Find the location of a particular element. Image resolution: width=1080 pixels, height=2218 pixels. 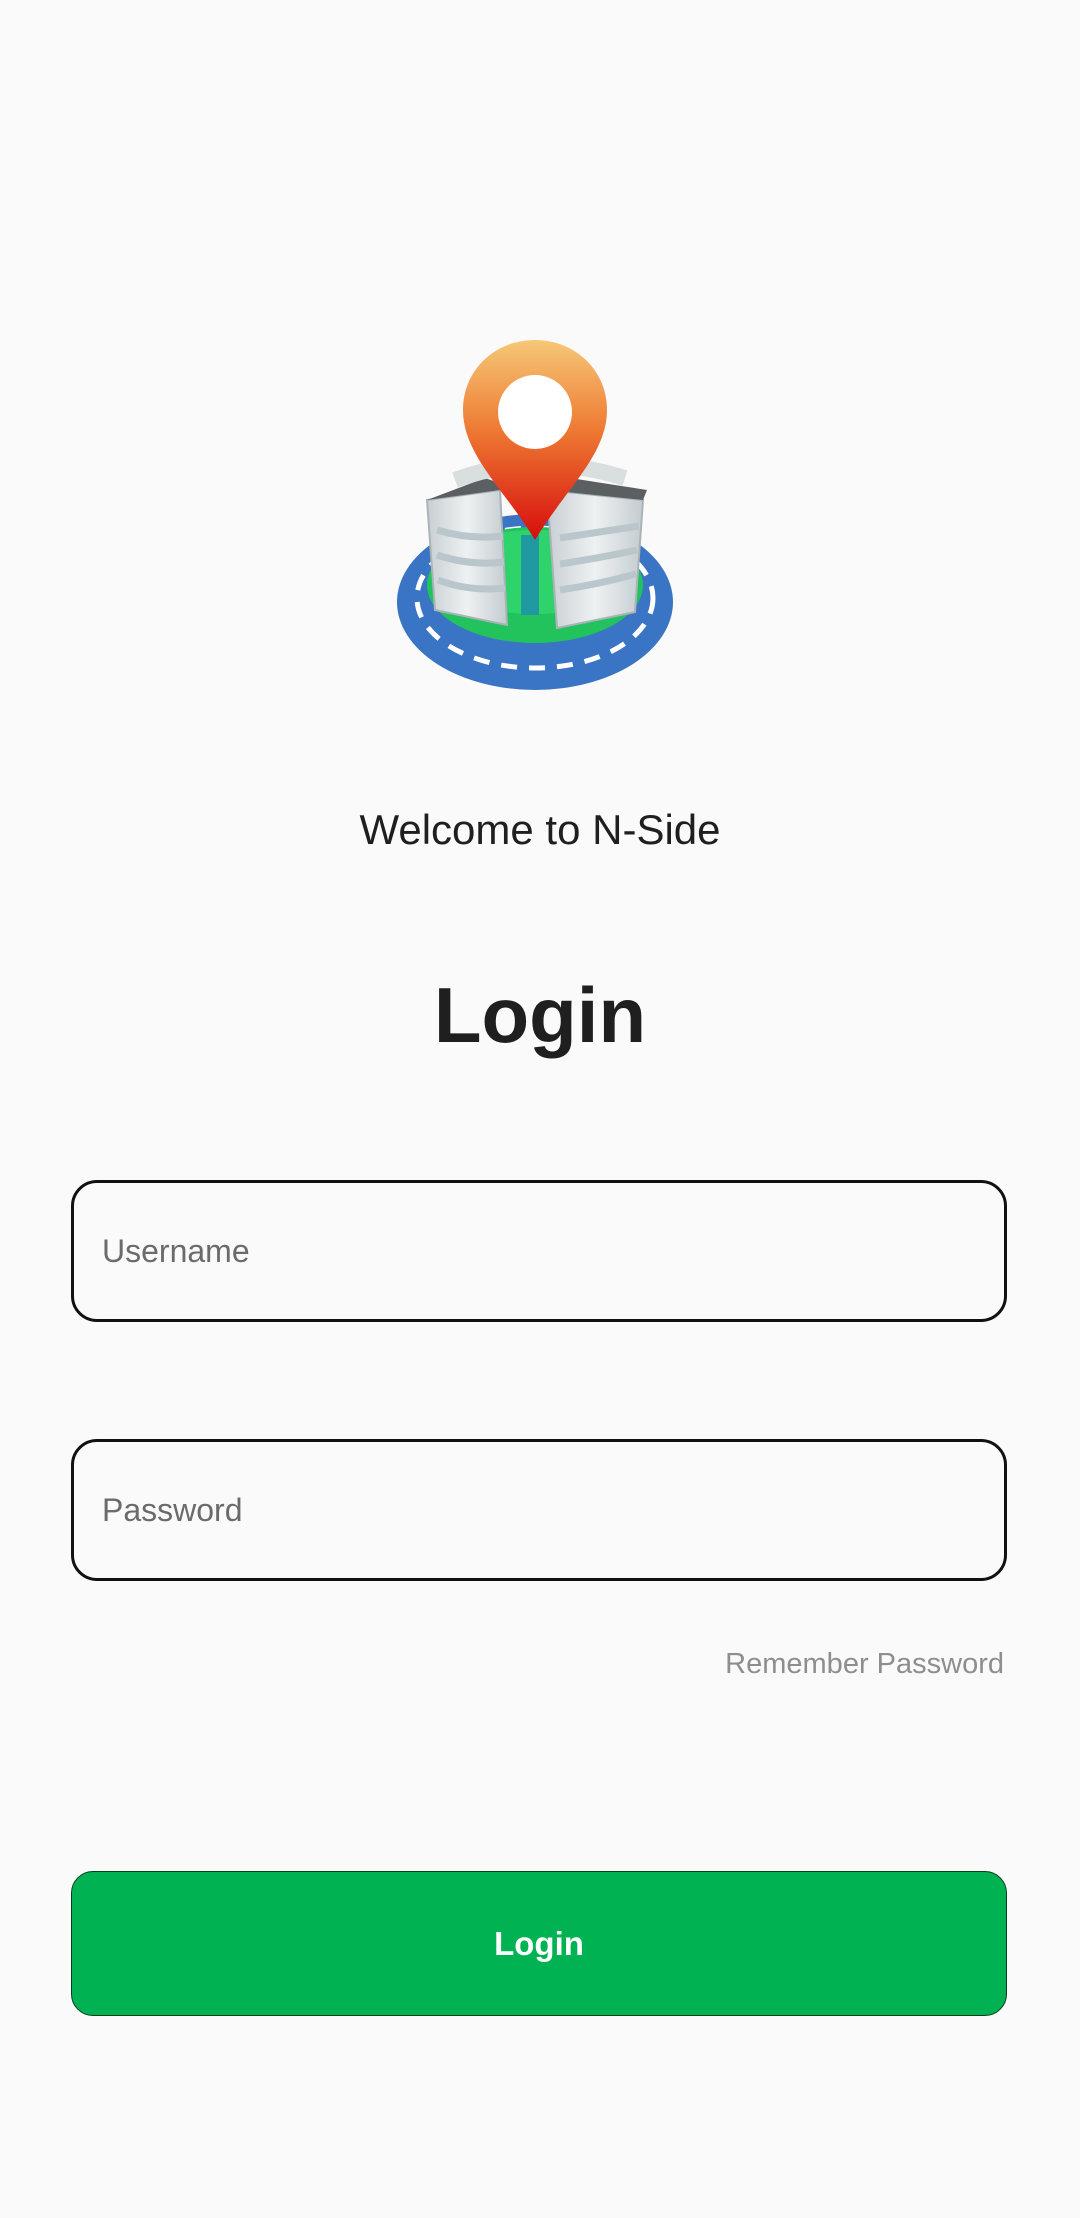

password-input is located at coordinates (539, 1510).